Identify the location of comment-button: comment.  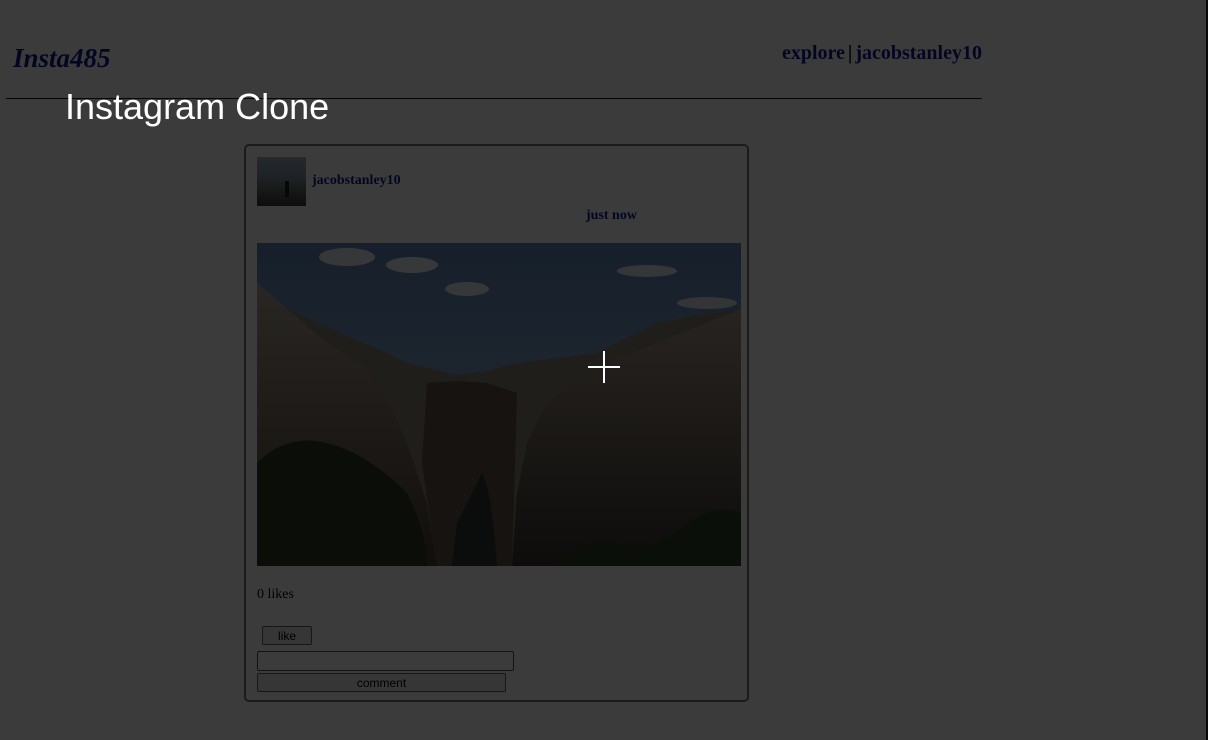
(381, 682).